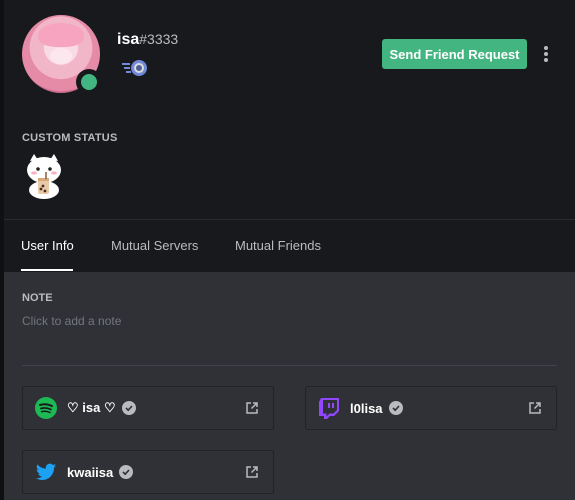 This screenshot has height=500, width=575. Describe the element at coordinates (148, 472) in the screenshot. I see `connection-twitter: kwaiisa` at that location.